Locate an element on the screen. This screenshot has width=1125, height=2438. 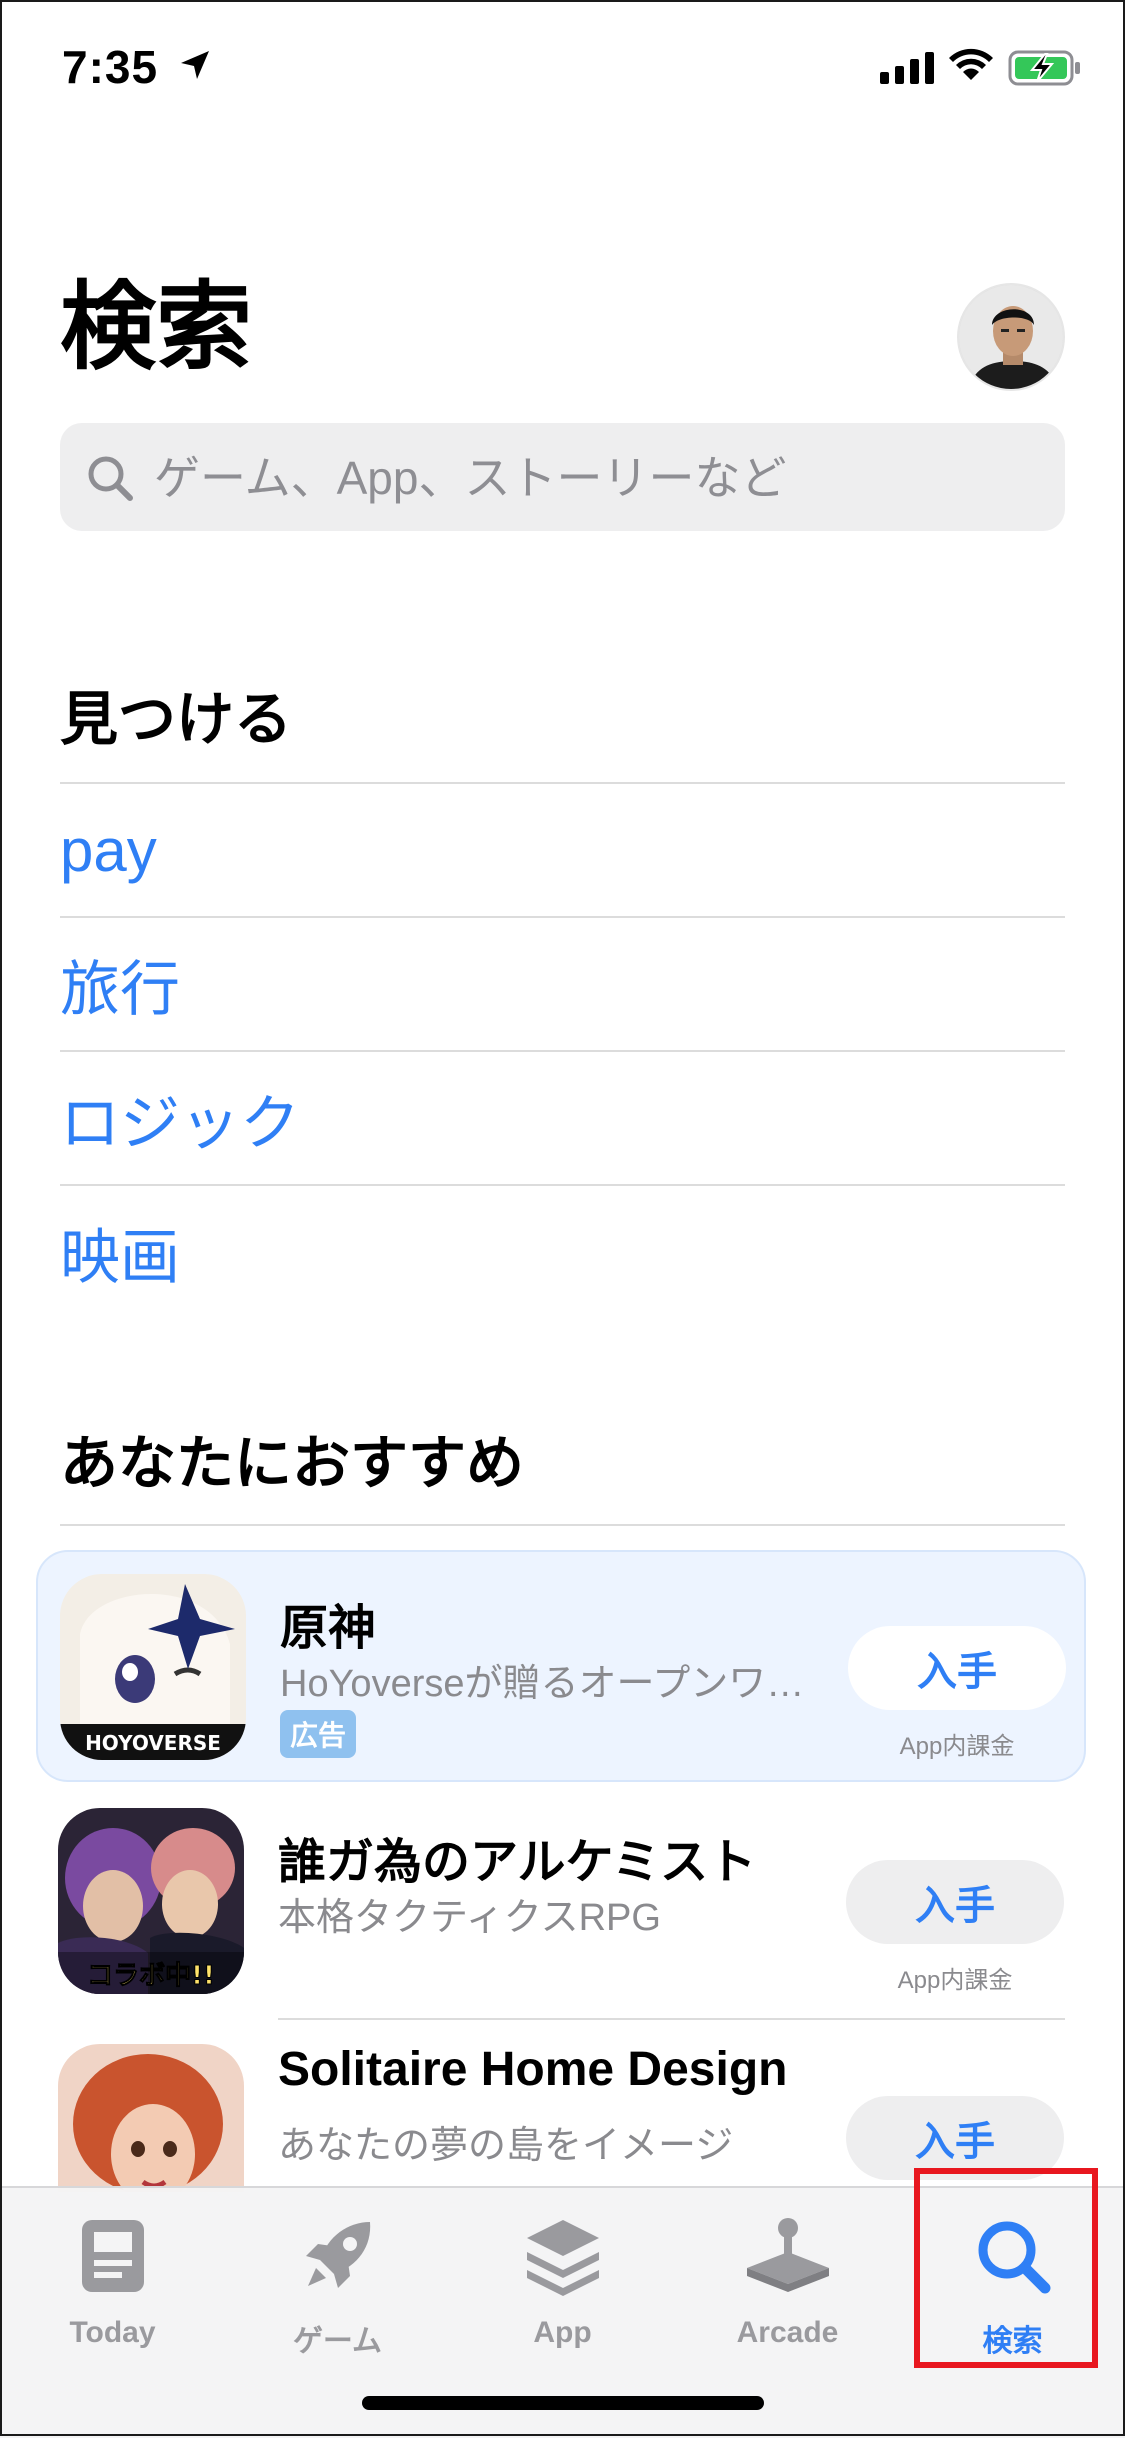
app-row-solitaire: Solitaire Home Design あなたの夢の島をイメージ 入手 is located at coordinates (561, 2107).